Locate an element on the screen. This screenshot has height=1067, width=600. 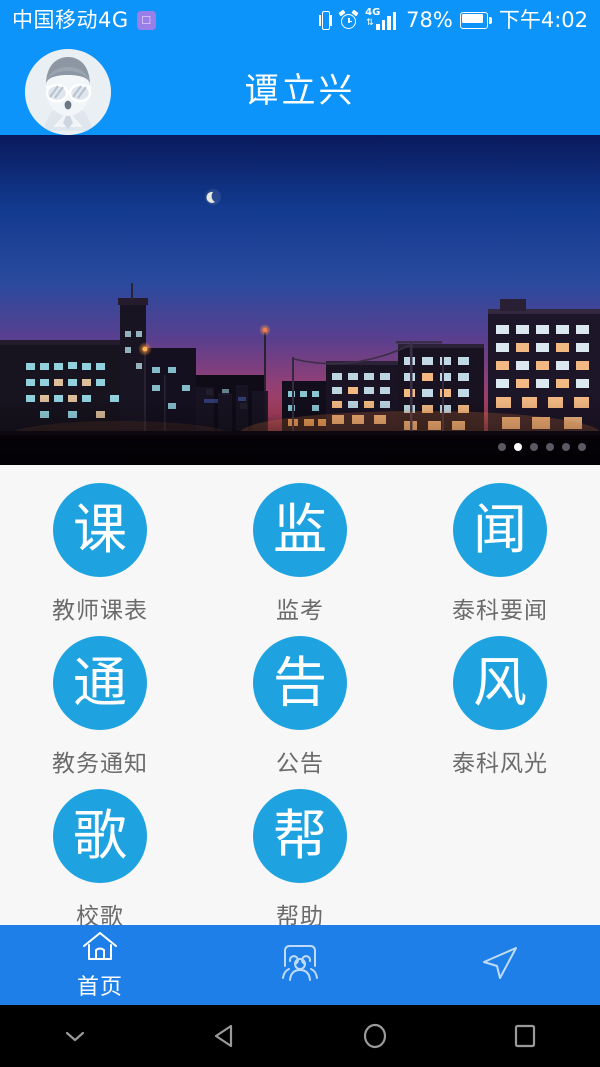
grid-item-empty is located at coordinates (500, 857).